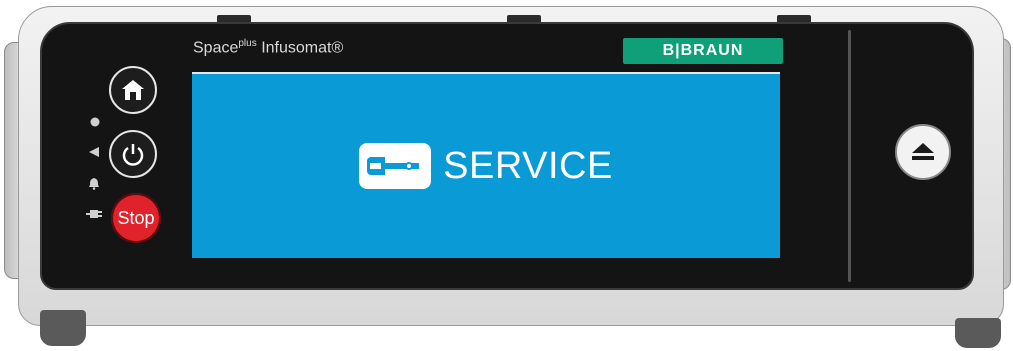 The height and width of the screenshot is (351, 1013). What do you see at coordinates (94, 184) in the screenshot?
I see `alarm-bell-icon` at bounding box center [94, 184].